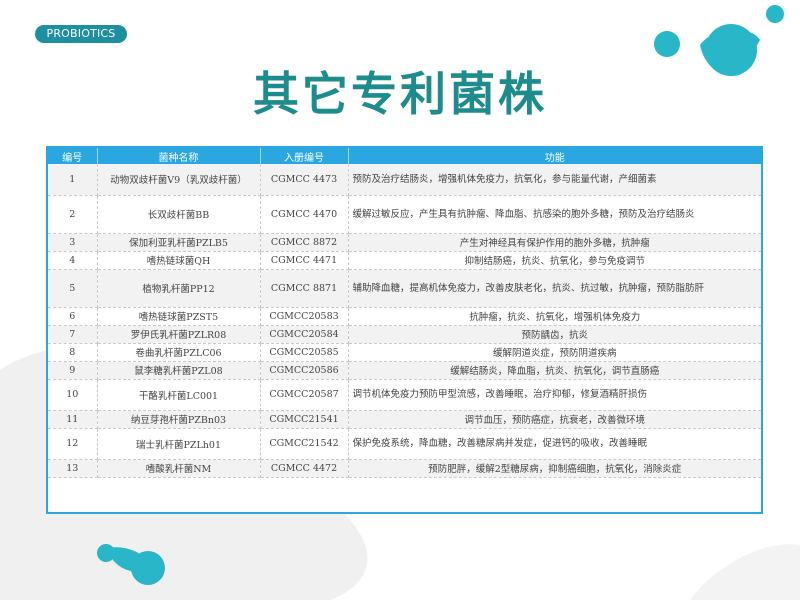 The image size is (800, 600). I want to click on gray-blob-shape, so click(745, 572).